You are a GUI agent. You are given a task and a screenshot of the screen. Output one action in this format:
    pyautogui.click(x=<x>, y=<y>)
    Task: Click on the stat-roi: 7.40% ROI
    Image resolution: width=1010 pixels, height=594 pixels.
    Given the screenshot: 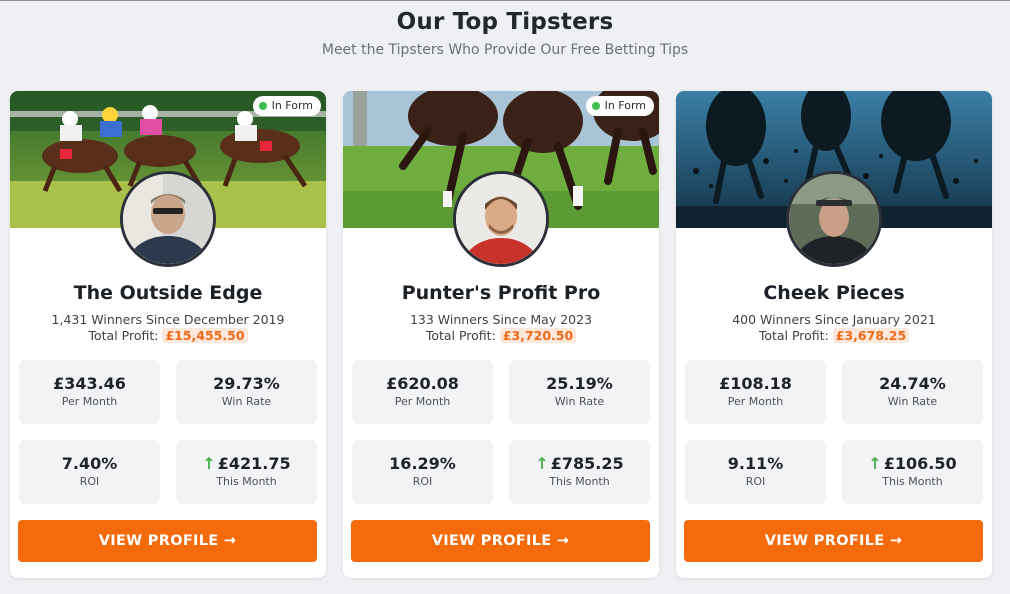 What is the action you would take?
    pyautogui.click(x=89, y=472)
    